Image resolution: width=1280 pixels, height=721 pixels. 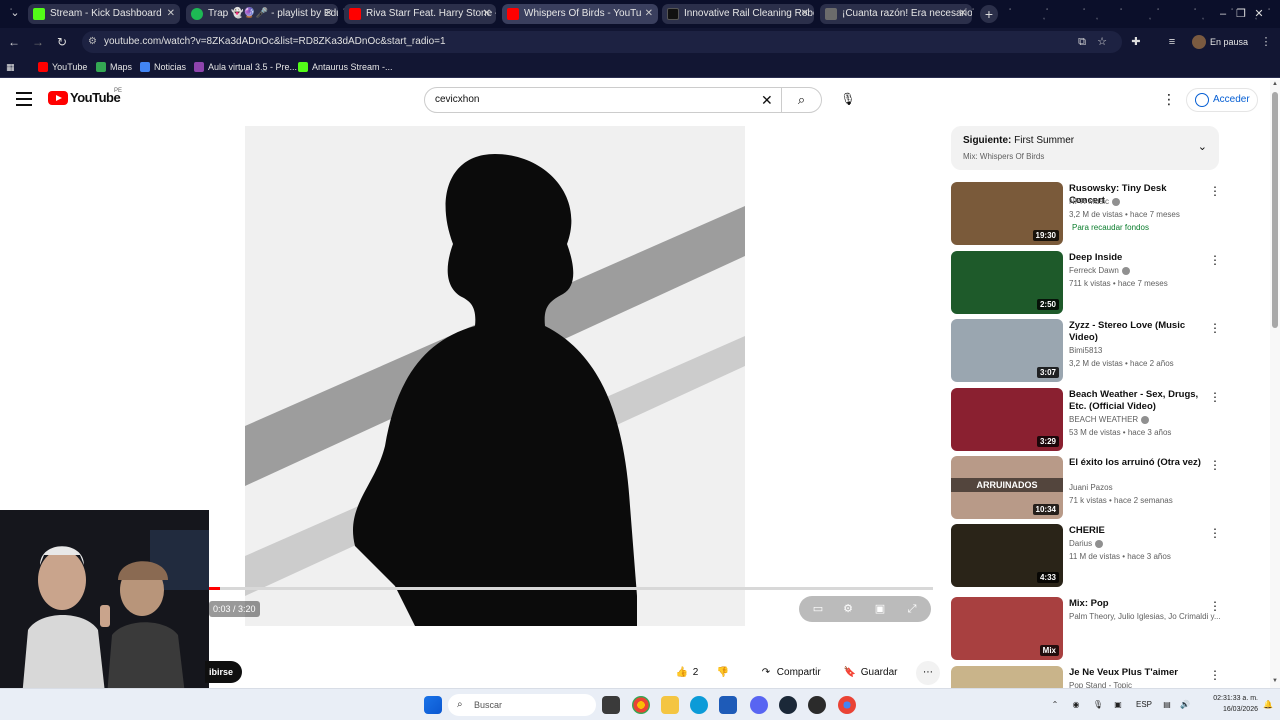 What do you see at coordinates (1137, 332) in the screenshot?
I see `video-title: Zyzz - Stereo Love (Music Video)` at bounding box center [1137, 332].